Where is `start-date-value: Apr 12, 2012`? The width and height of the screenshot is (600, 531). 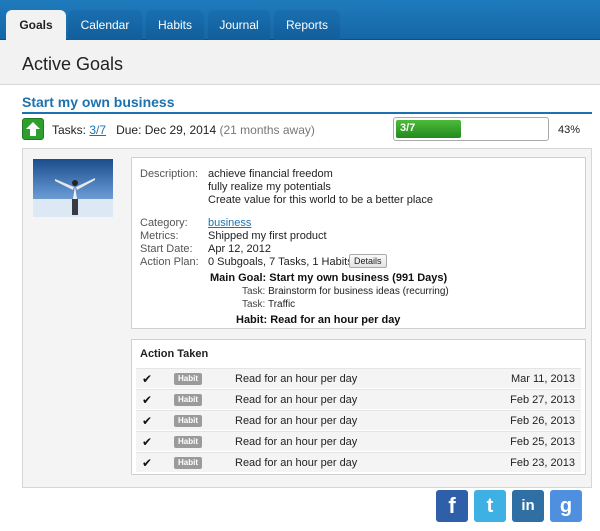 start-date-value: Apr 12, 2012 is located at coordinates (239, 249).